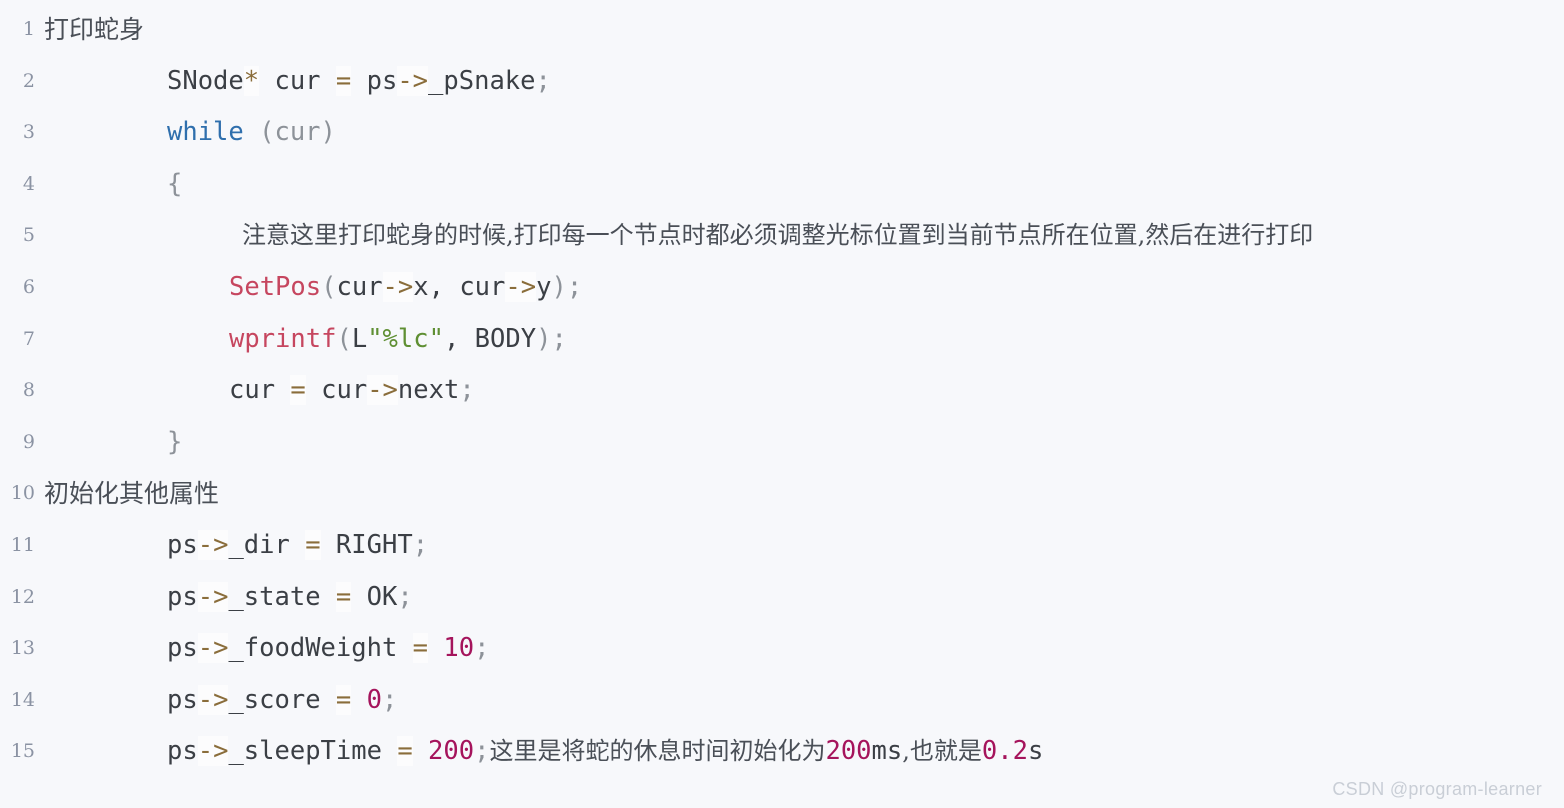 The width and height of the screenshot is (1564, 808). Describe the element at coordinates (942, 751) in the screenshot. I see `chinese-comment: ,也就是` at that location.